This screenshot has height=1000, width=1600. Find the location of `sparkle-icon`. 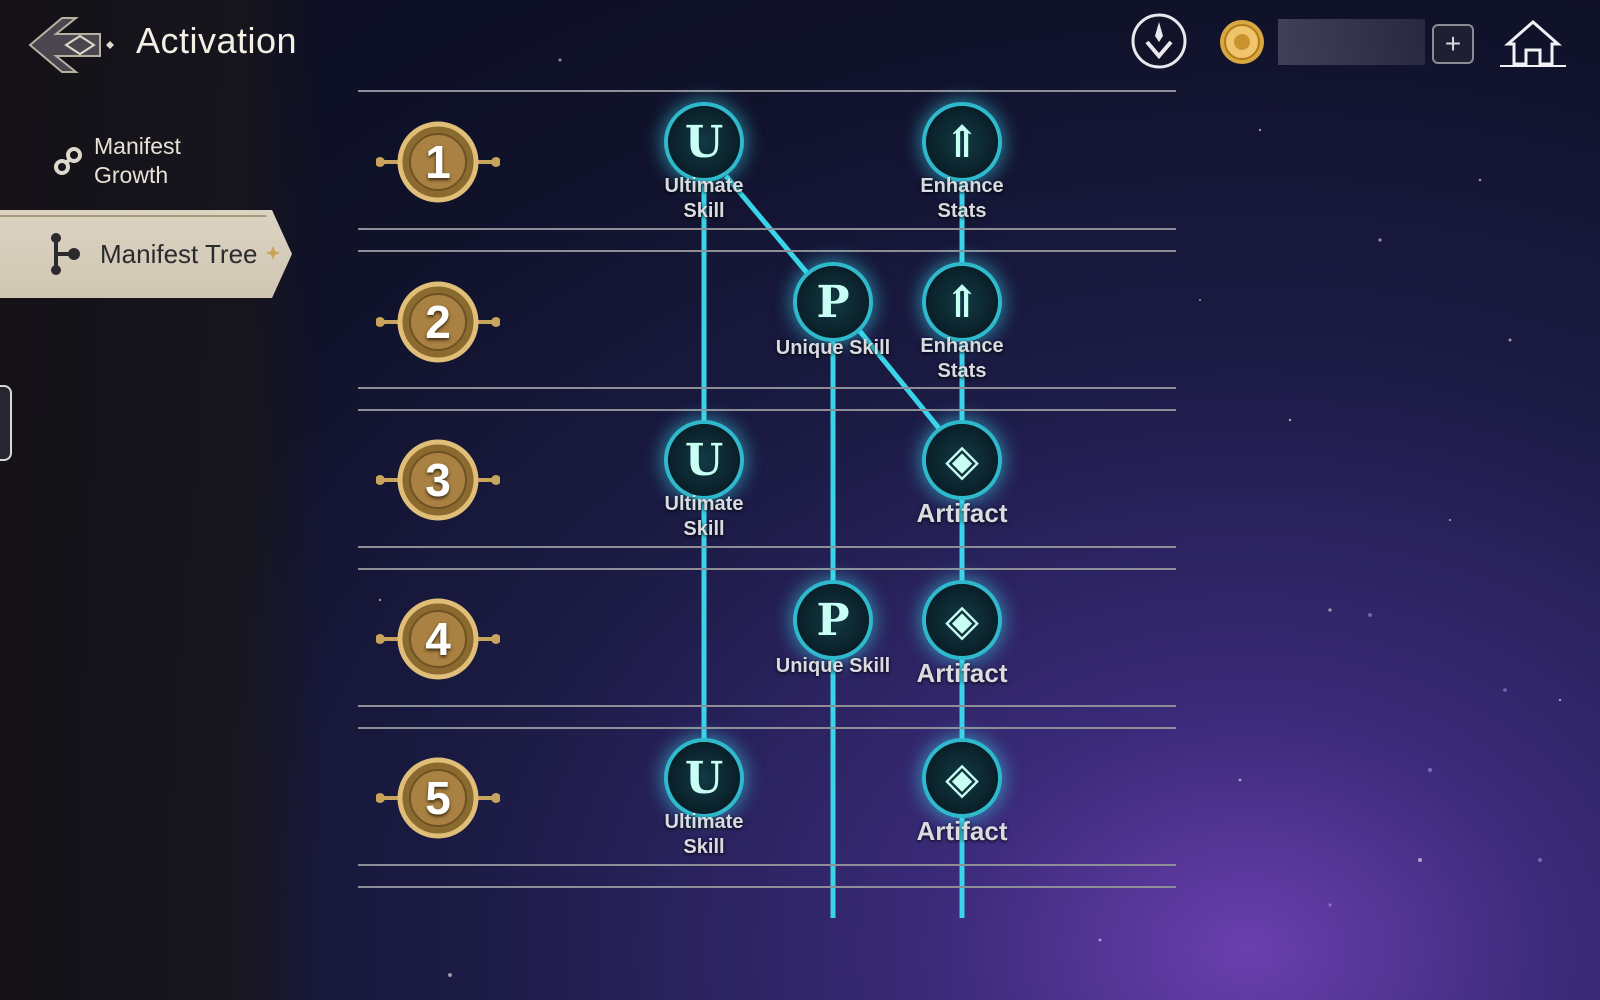

sparkle-icon is located at coordinates (273, 253).